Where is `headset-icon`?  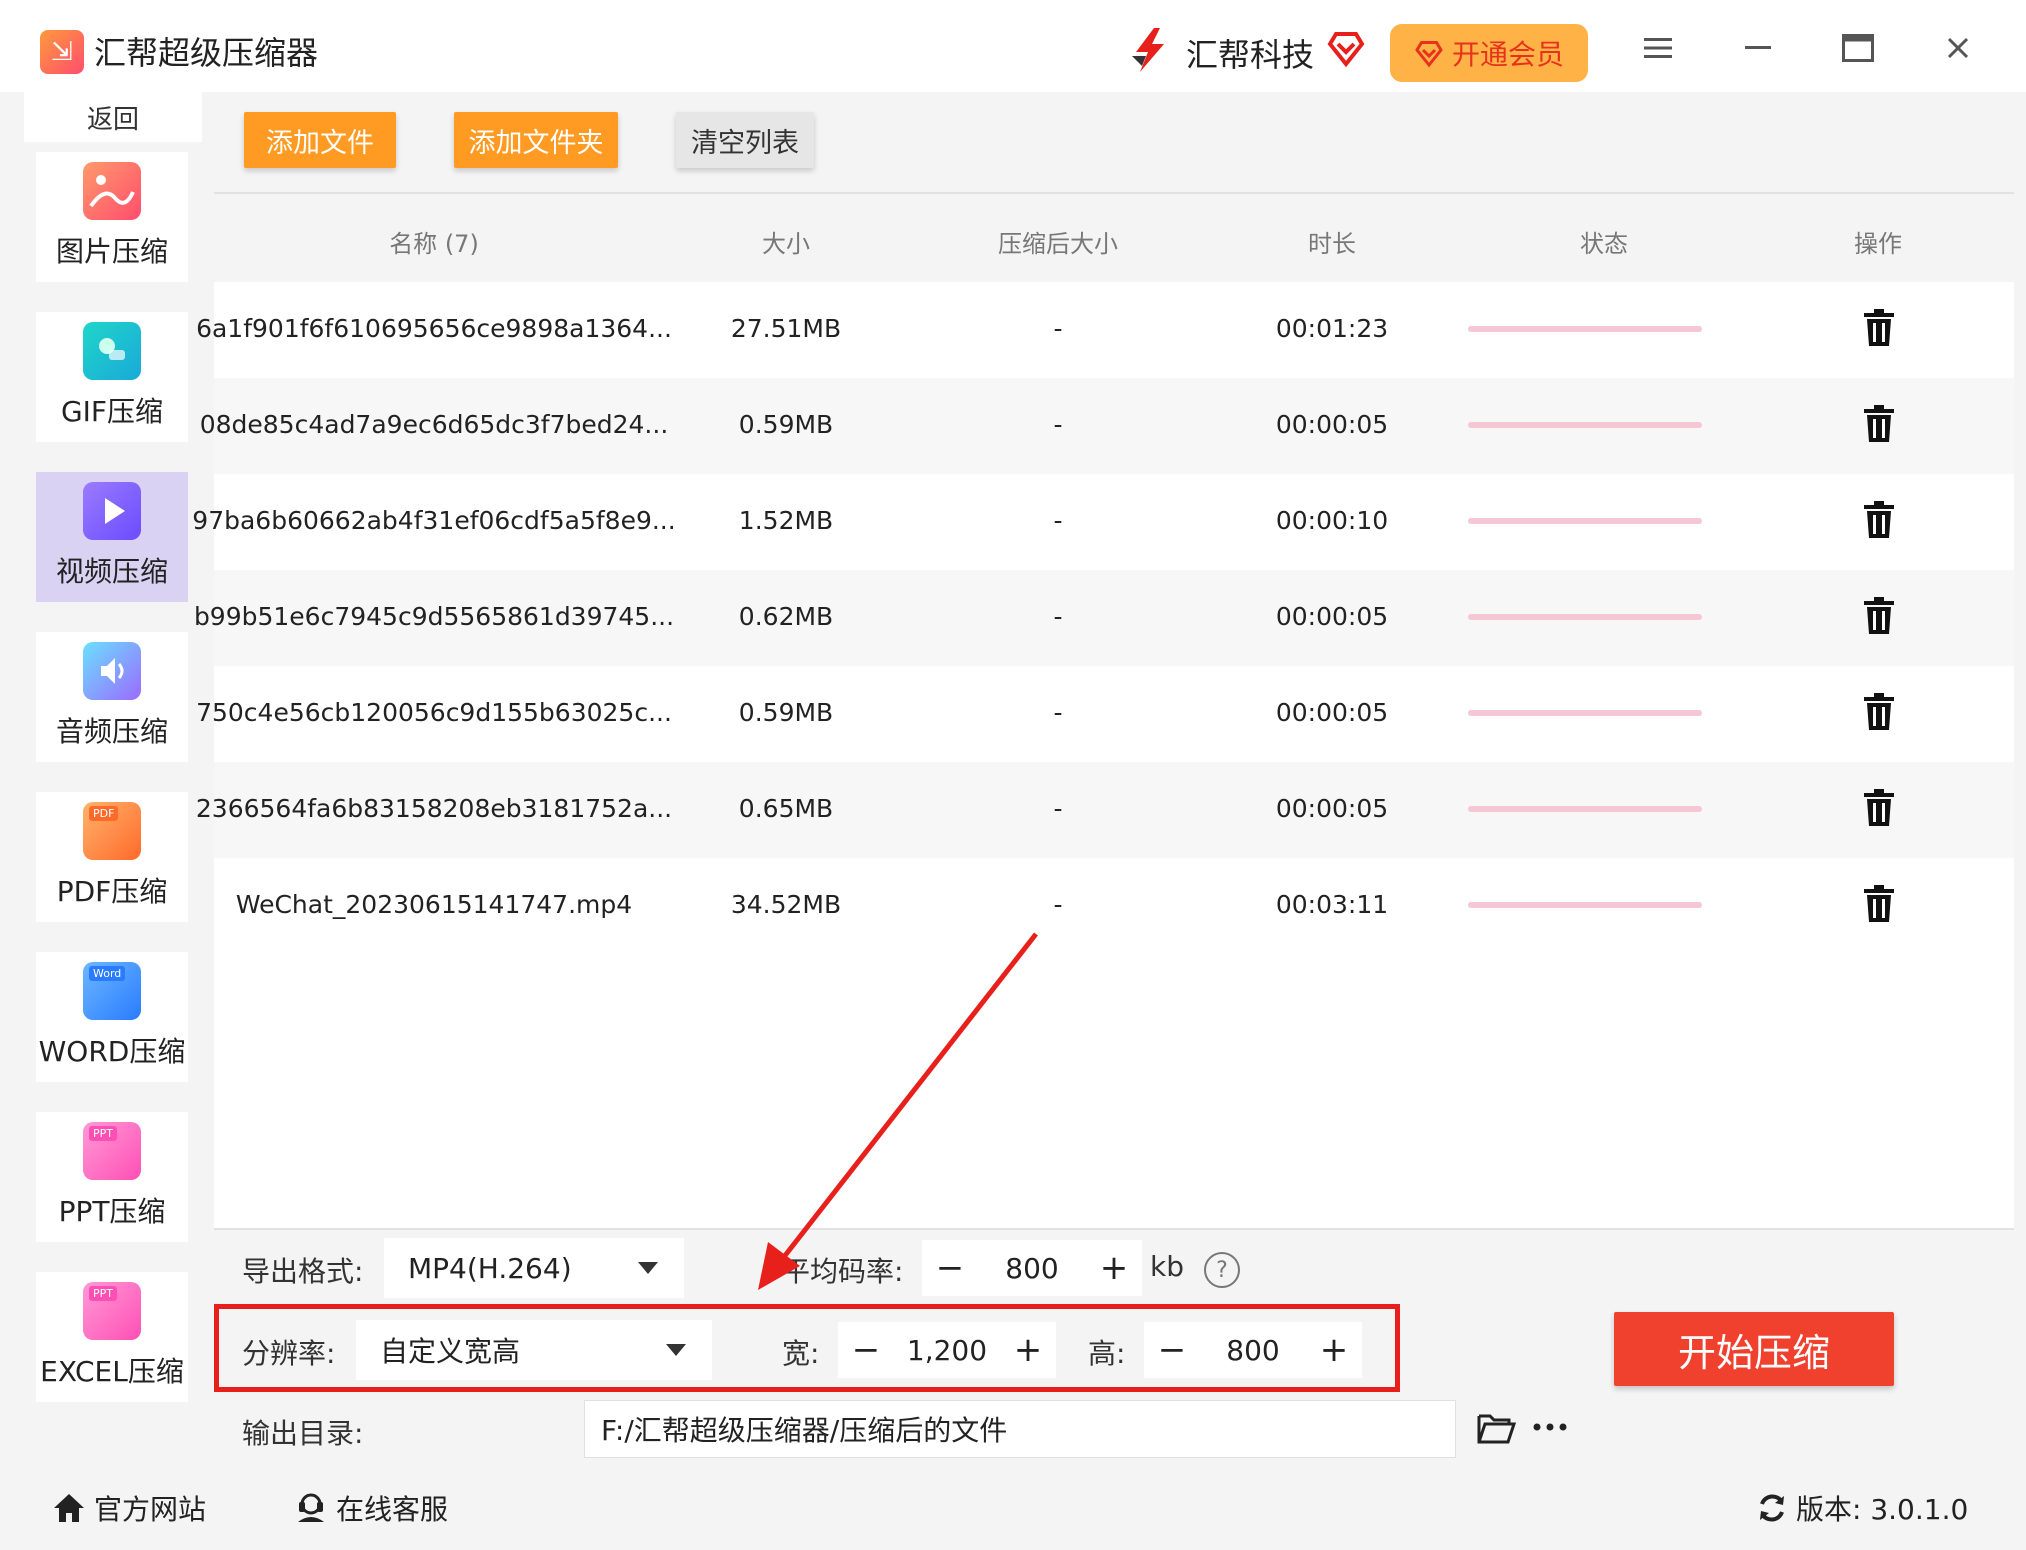 headset-icon is located at coordinates (311, 1507).